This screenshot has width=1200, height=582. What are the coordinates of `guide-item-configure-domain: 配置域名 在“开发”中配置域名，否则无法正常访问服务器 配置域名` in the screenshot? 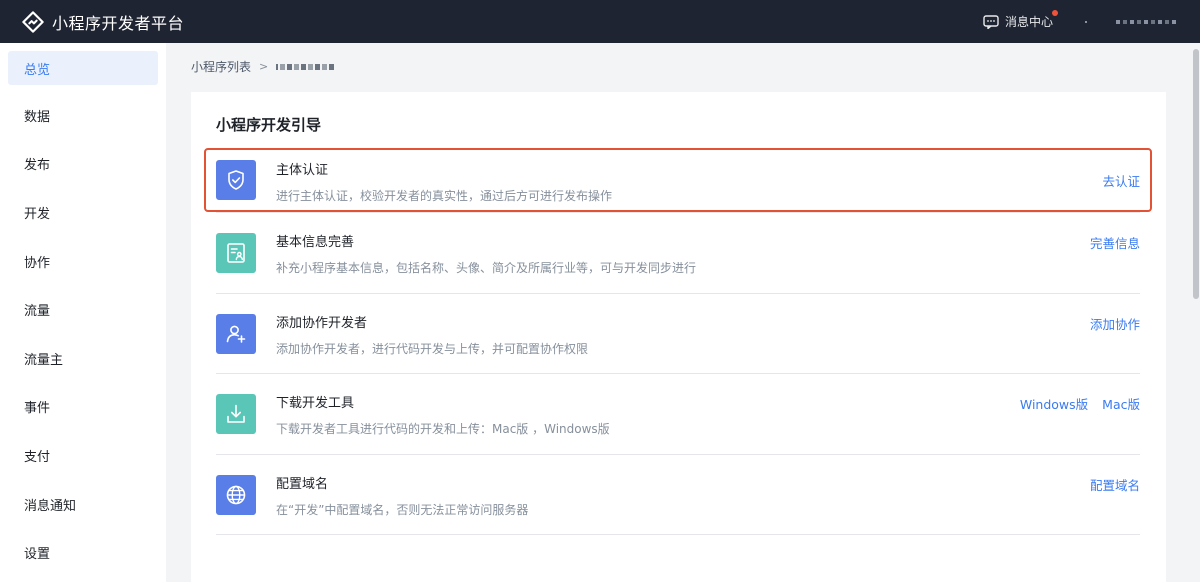 It's located at (678, 495).